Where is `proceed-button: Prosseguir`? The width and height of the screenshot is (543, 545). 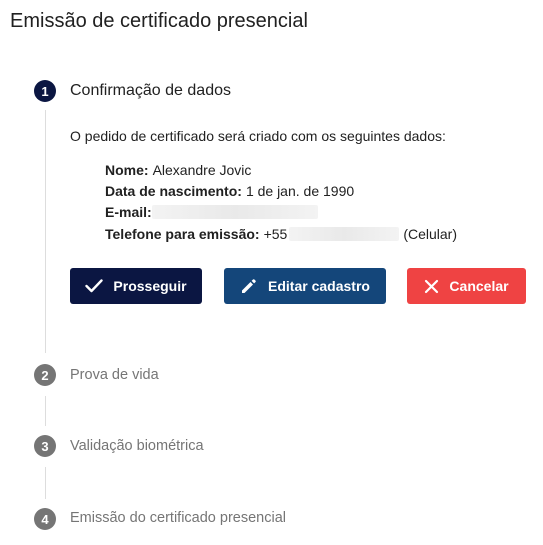
proceed-button: Prosseguir is located at coordinates (136, 286).